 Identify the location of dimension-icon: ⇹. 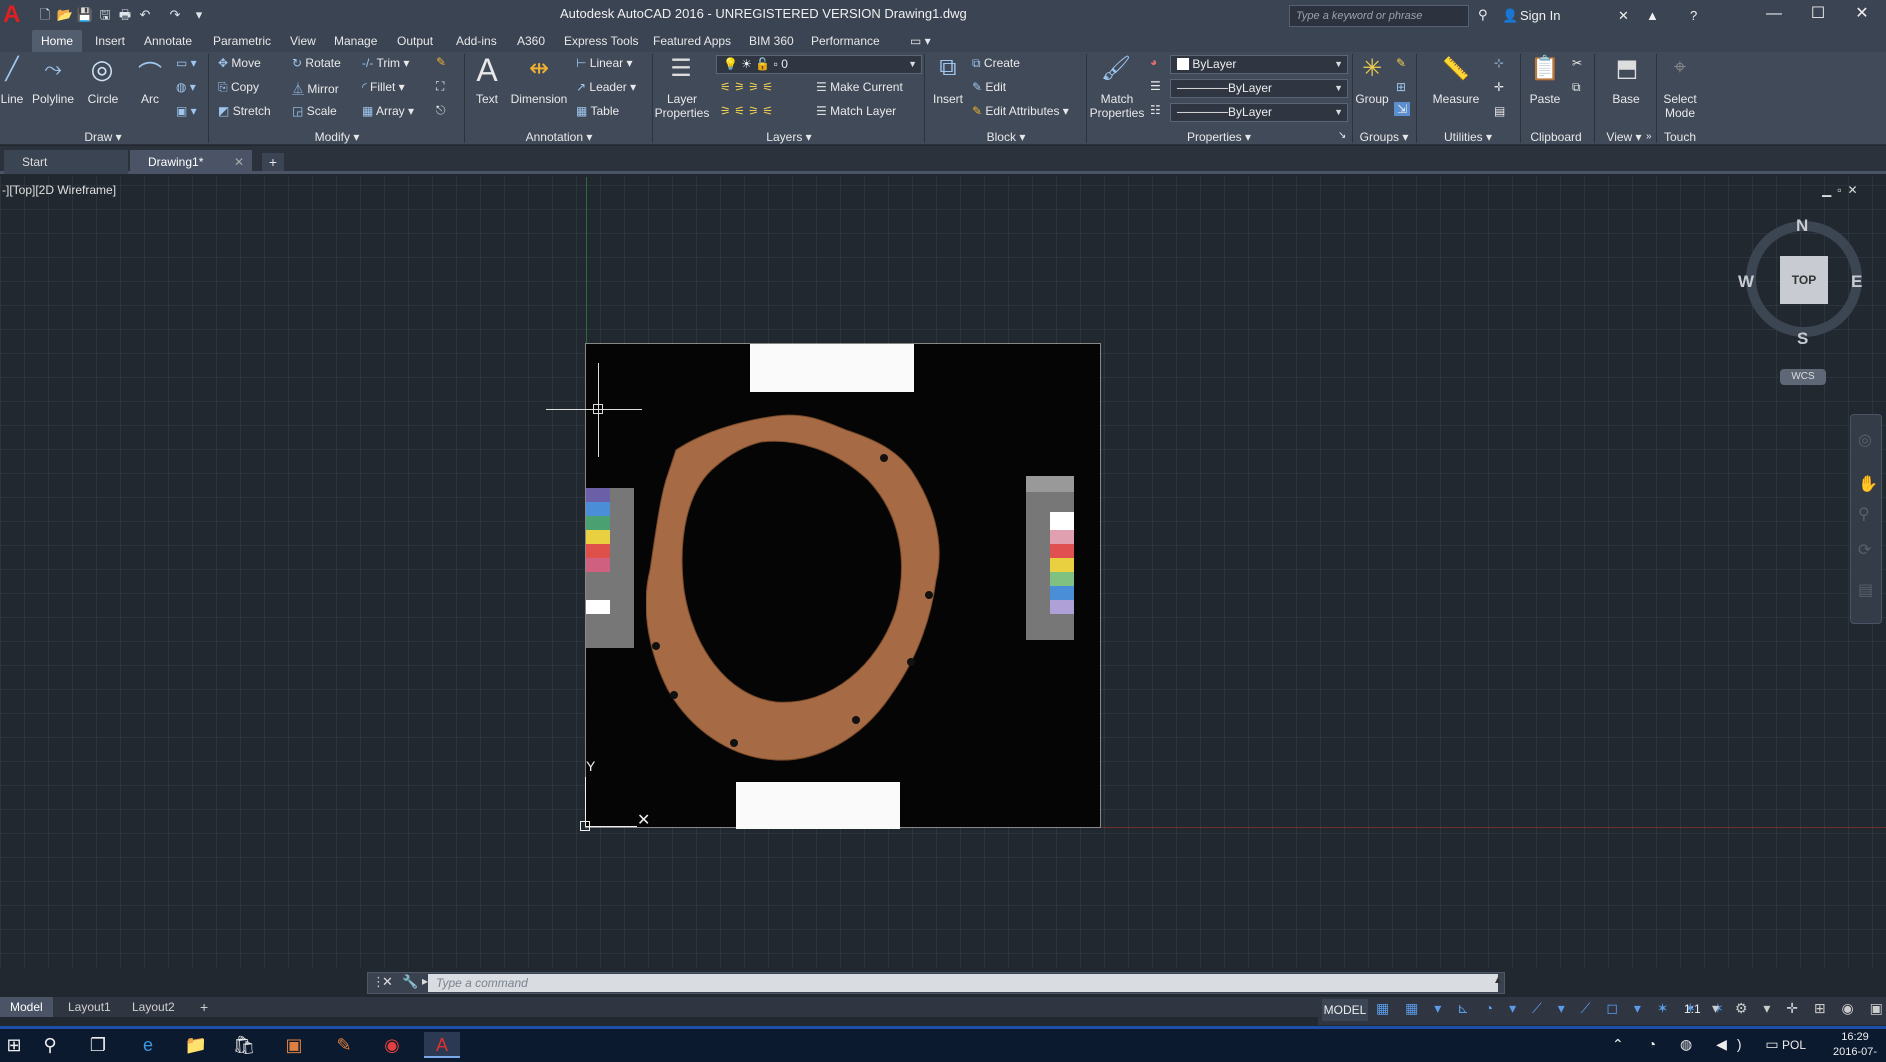
(539, 68).